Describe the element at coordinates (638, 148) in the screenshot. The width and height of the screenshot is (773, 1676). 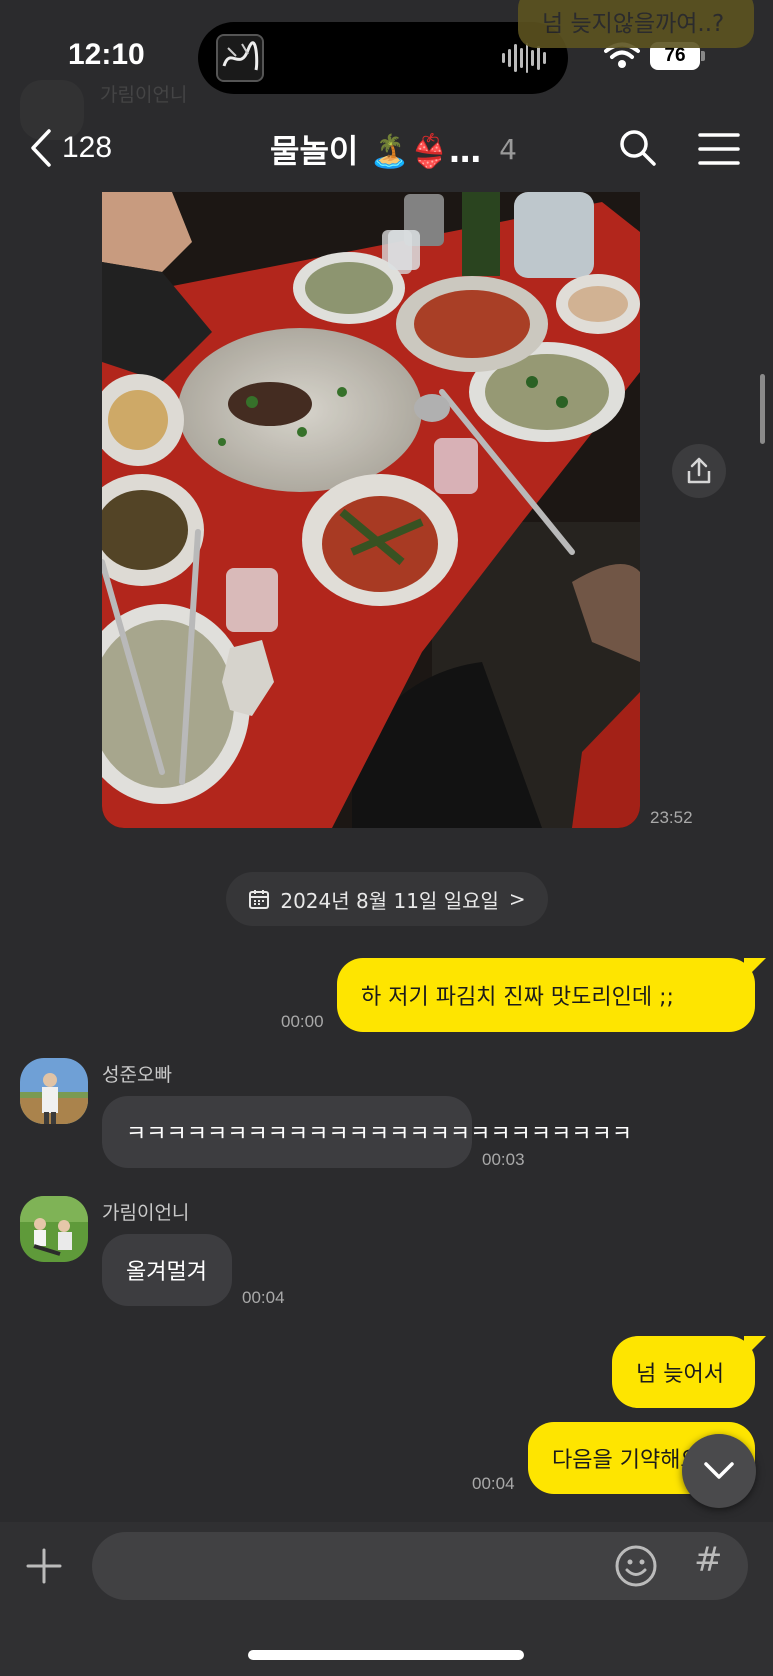
I see `search-icon` at that location.